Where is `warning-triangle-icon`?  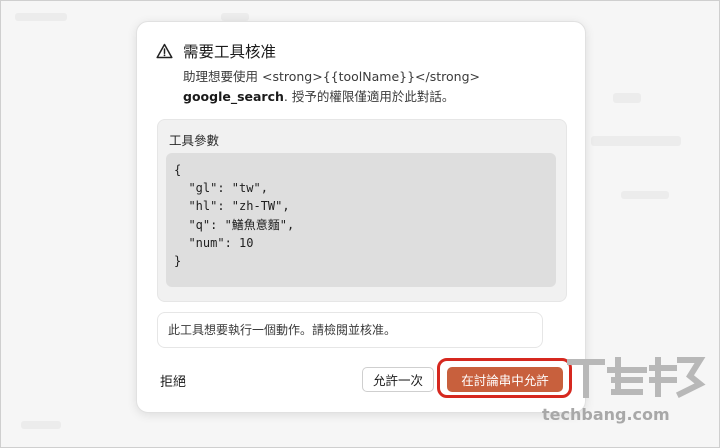
warning-triangle-icon is located at coordinates (164, 51).